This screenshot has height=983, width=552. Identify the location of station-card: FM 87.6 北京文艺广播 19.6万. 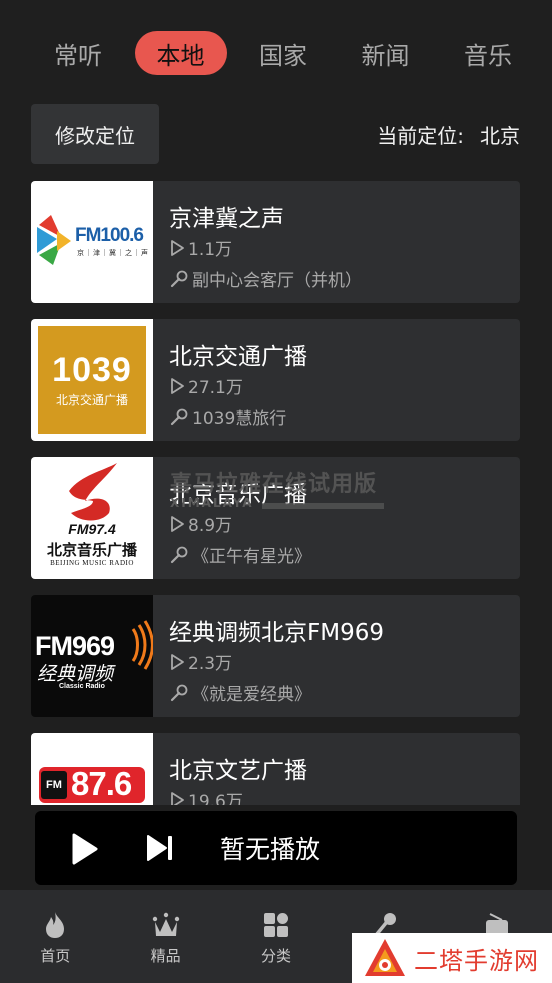
(275, 769).